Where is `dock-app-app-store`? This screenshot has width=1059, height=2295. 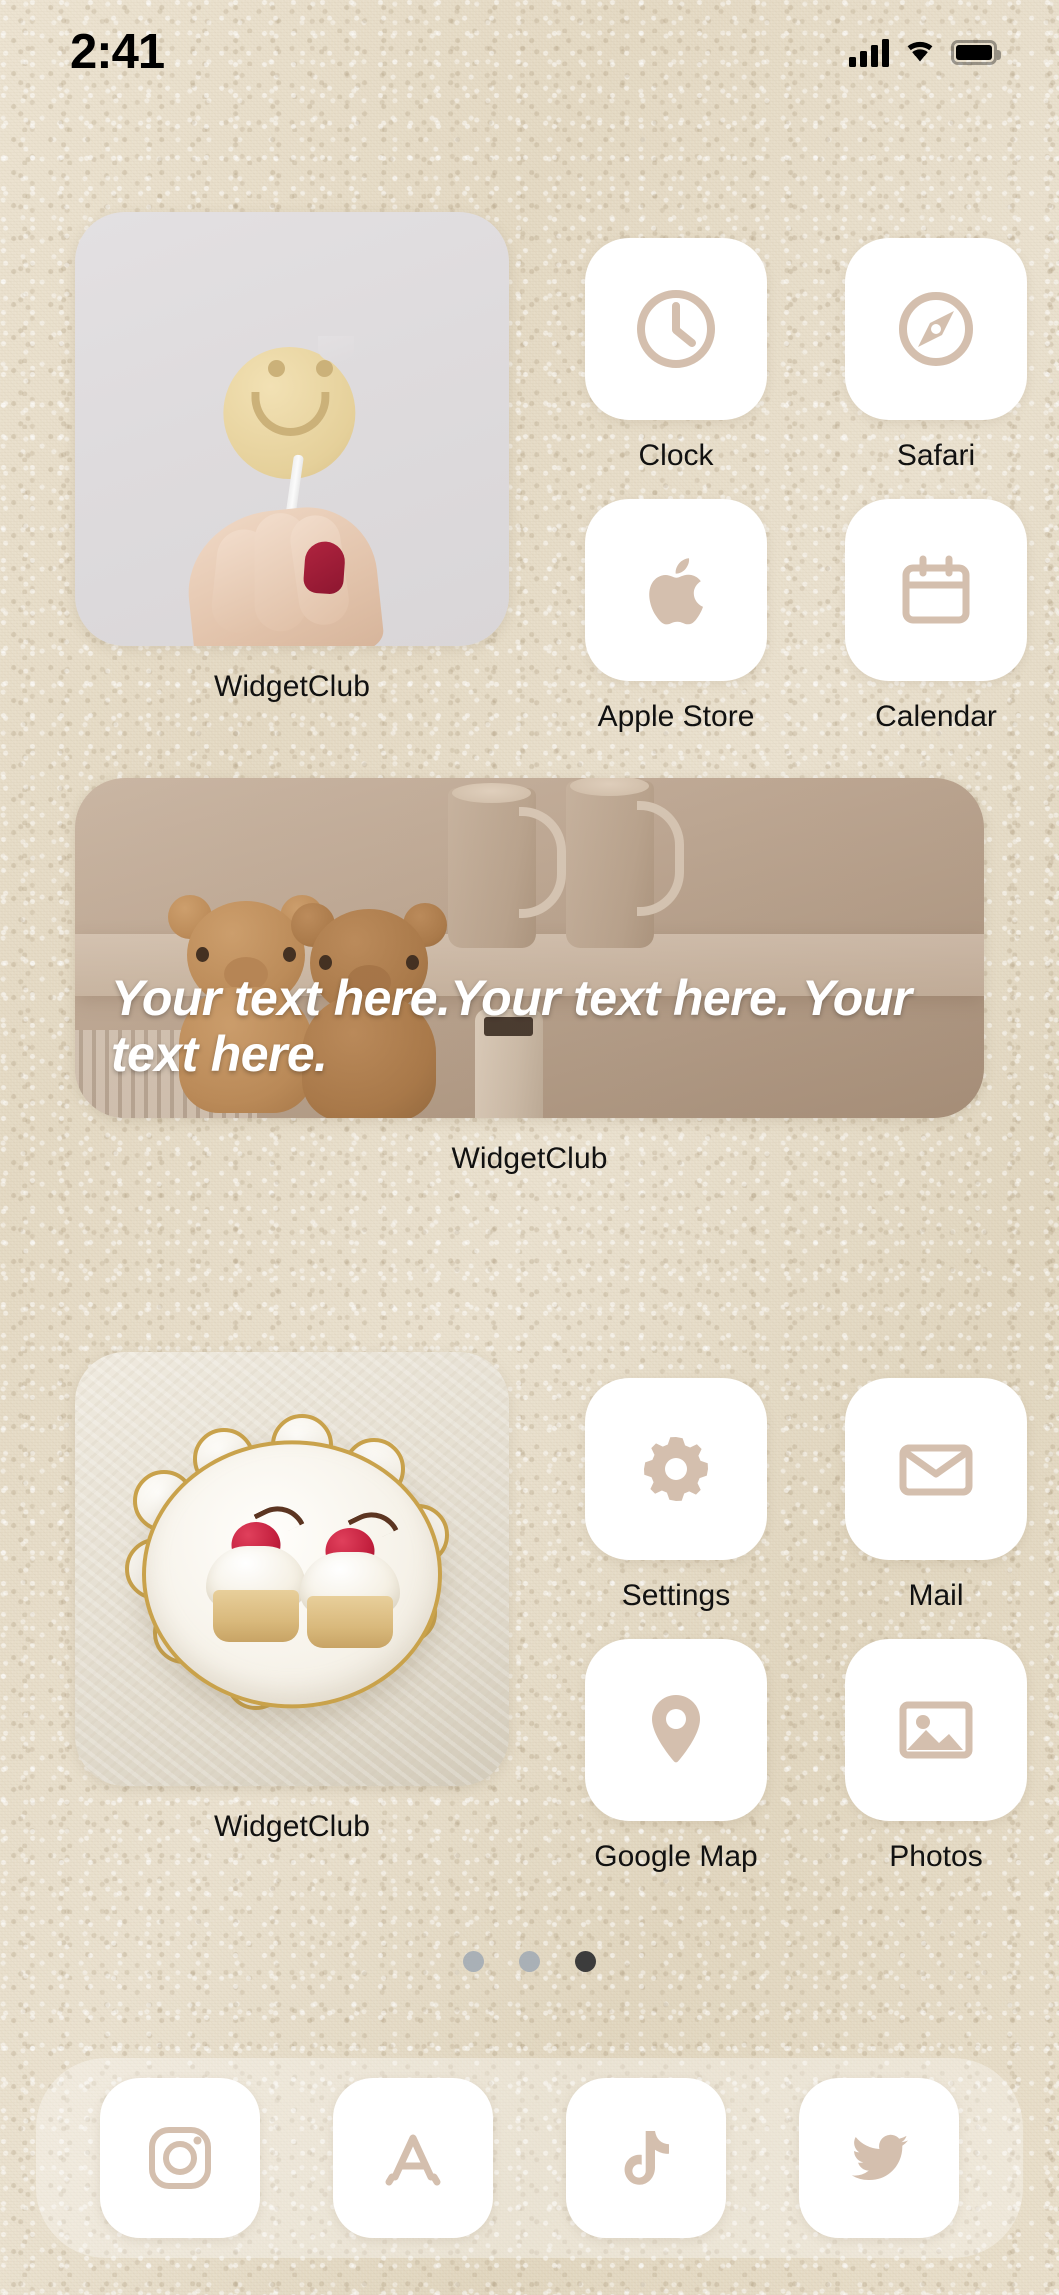 dock-app-app-store is located at coordinates (413, 2158).